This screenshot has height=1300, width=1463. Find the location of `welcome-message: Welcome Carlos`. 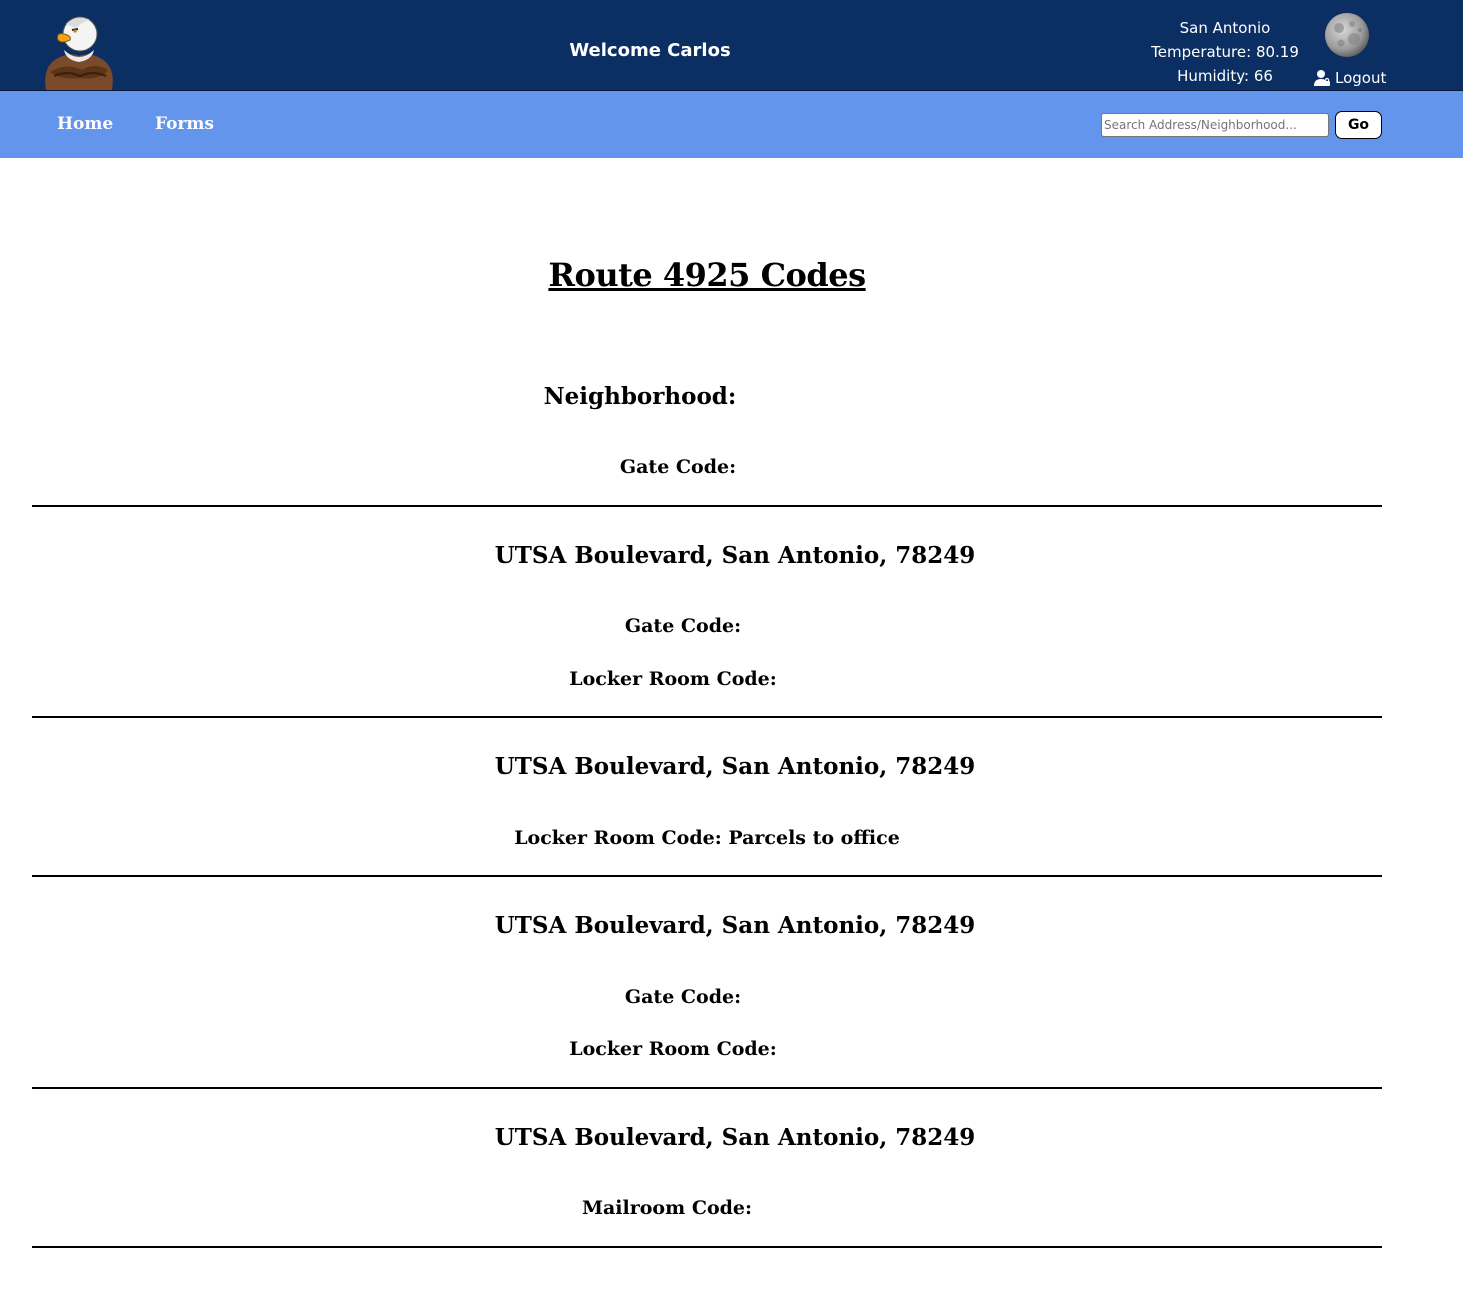

welcome-message: Welcome Carlos is located at coordinates (650, 50).